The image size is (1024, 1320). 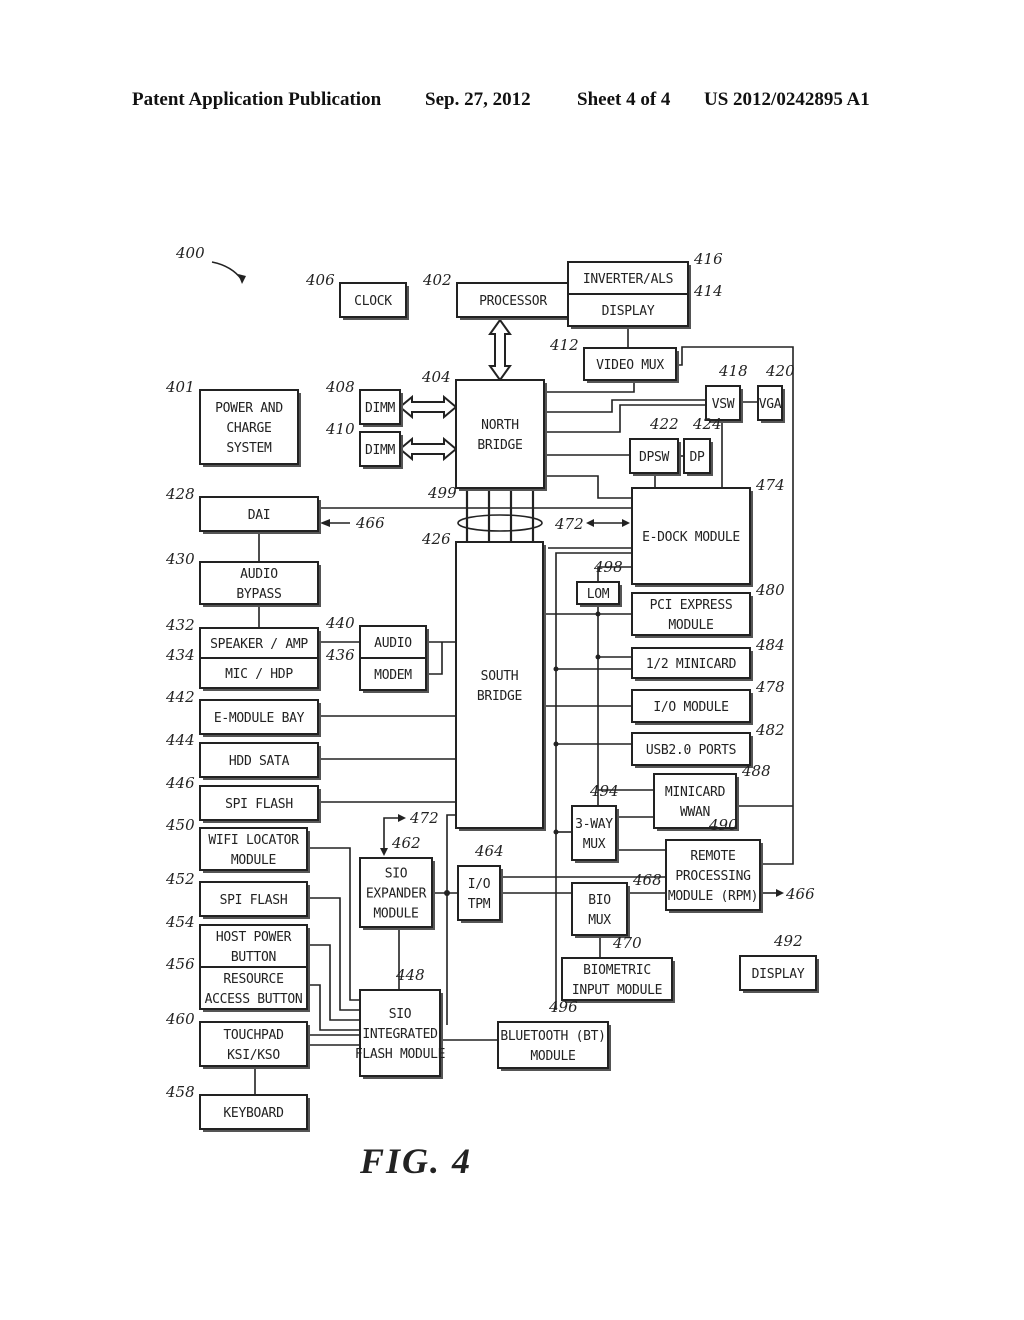 What do you see at coordinates (497, 295) in the screenshot?
I see `block-processor: PROCESSOR 402` at bounding box center [497, 295].